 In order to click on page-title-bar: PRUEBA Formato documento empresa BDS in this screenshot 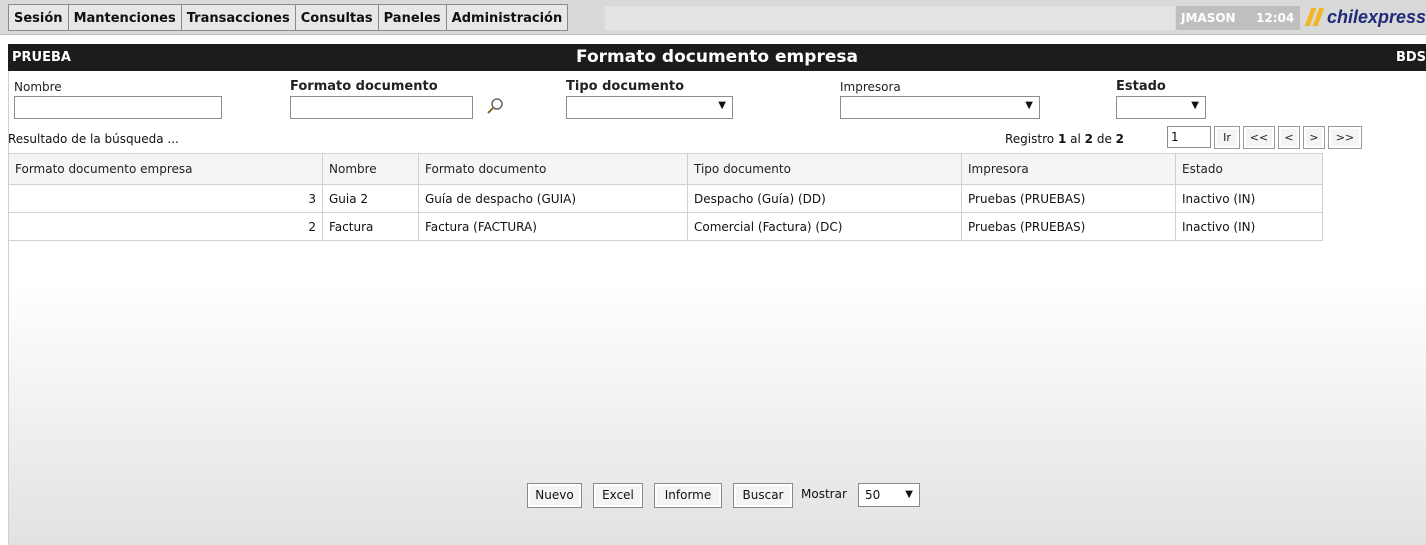, I will do `click(717, 57)`.